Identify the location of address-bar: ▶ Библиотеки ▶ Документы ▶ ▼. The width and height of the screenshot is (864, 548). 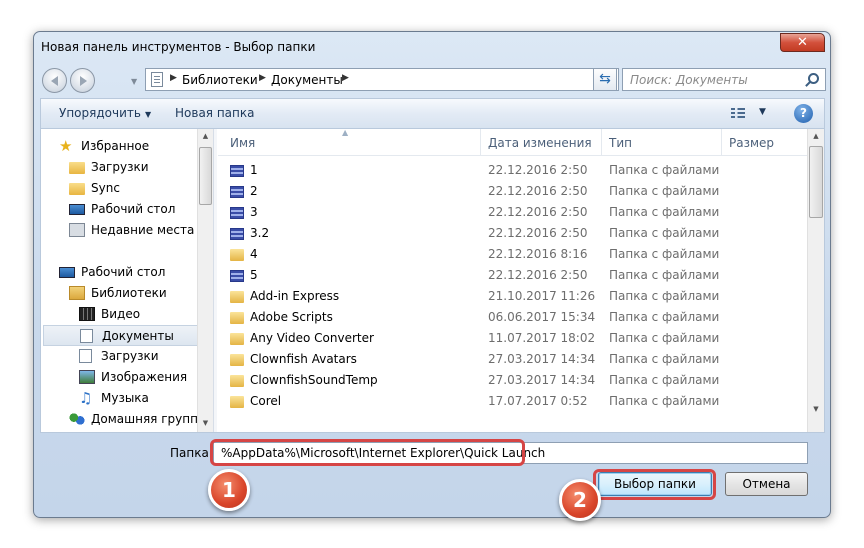
(382, 79).